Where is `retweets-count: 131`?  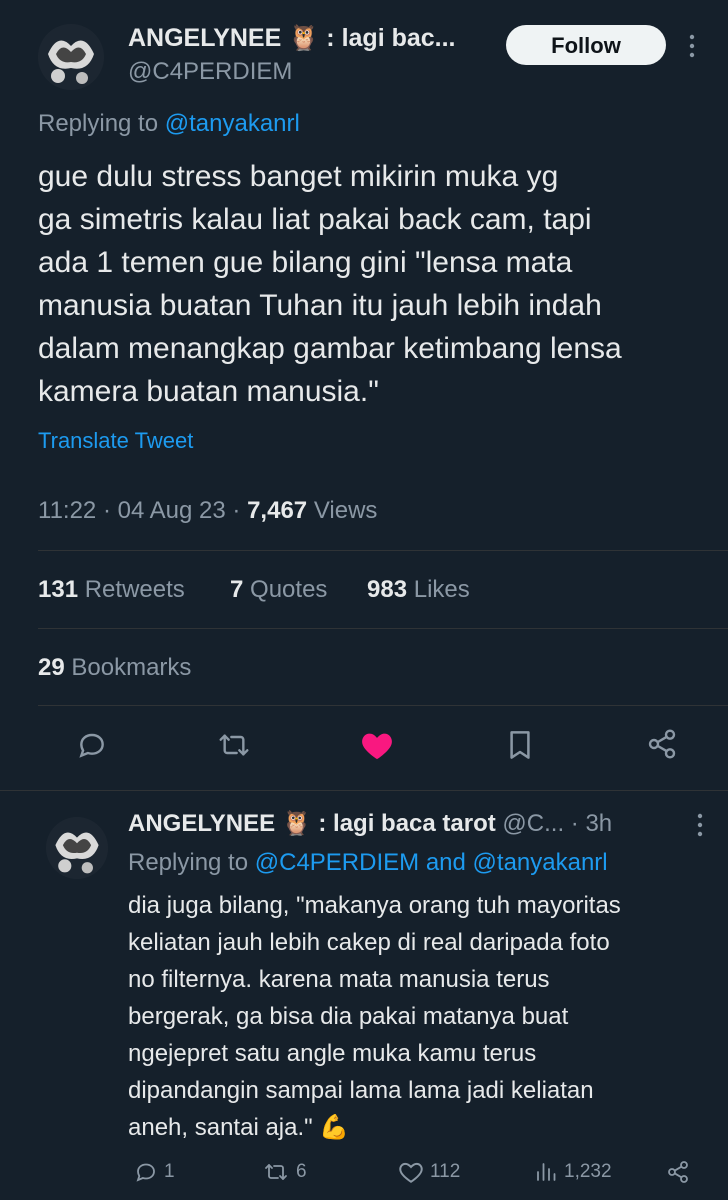
retweets-count: 131 is located at coordinates (58, 589).